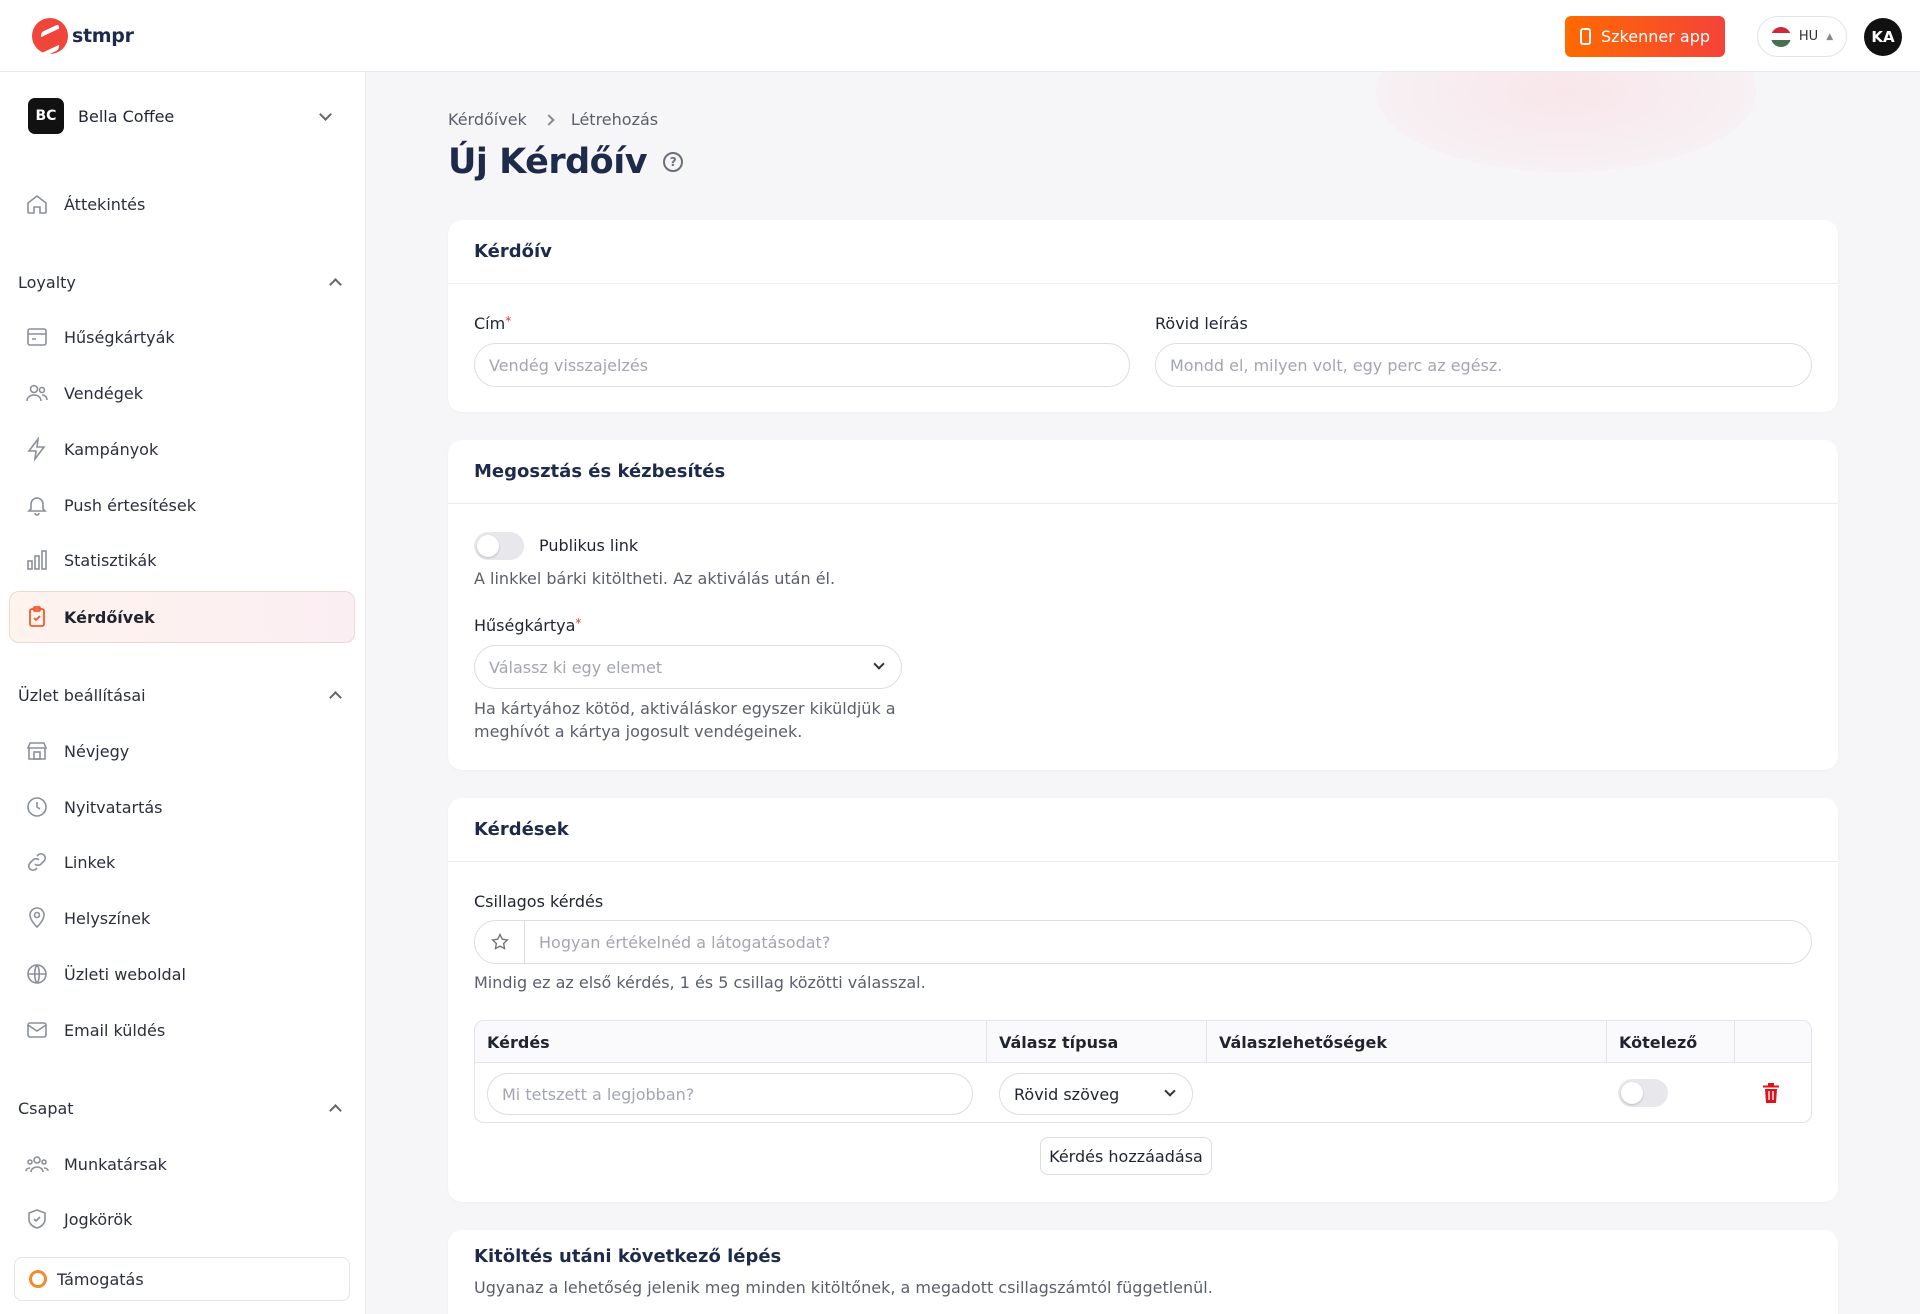 The width and height of the screenshot is (1920, 1314). What do you see at coordinates (802, 365) in the screenshot?
I see `title-input: Vendég visszajelzés` at bounding box center [802, 365].